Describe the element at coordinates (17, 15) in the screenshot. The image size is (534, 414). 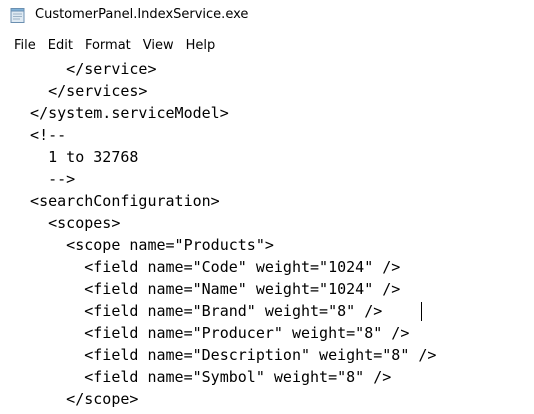
I see `notepad-document-icon` at that location.